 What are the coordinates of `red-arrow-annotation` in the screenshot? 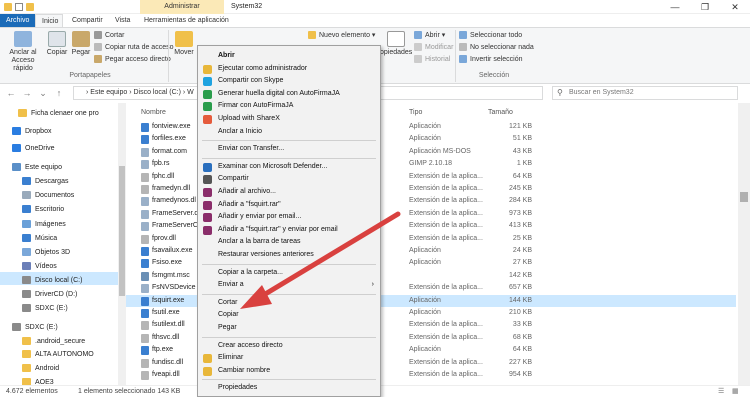 It's located at (320, 260).